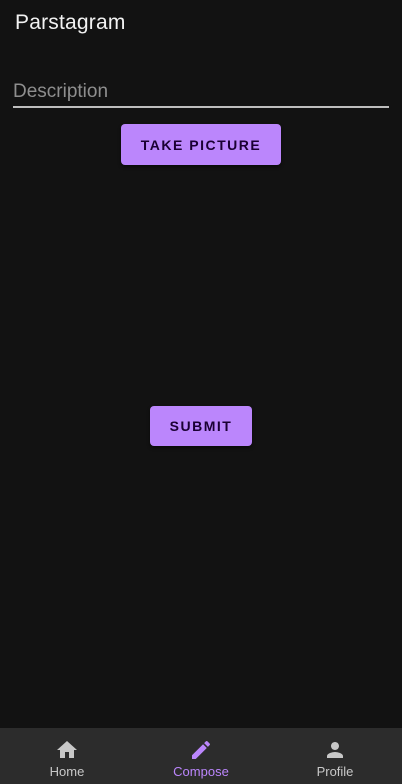 This screenshot has width=402, height=784. I want to click on submit-button: Submit, so click(201, 426).